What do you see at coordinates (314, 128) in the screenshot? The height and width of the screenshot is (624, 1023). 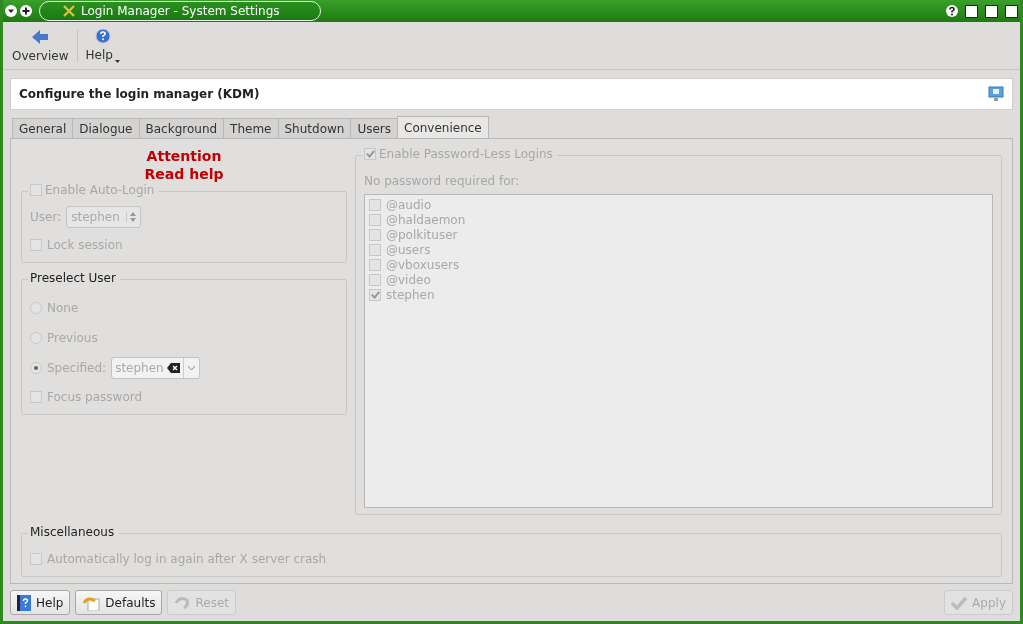 I see `tab: Shutdown` at bounding box center [314, 128].